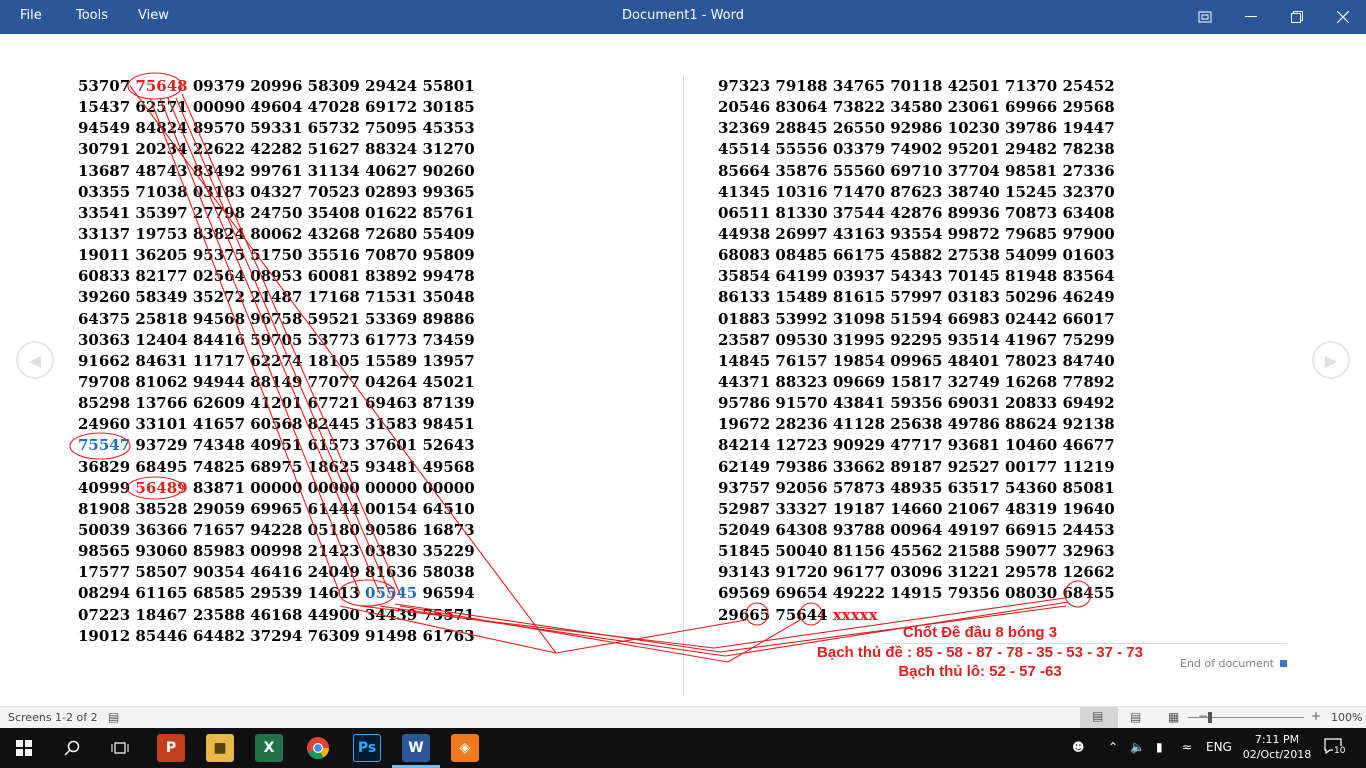 The height and width of the screenshot is (768, 1366). Describe the element at coordinates (1135, 717) in the screenshot. I see `print-layout-icon: ▤` at that location.